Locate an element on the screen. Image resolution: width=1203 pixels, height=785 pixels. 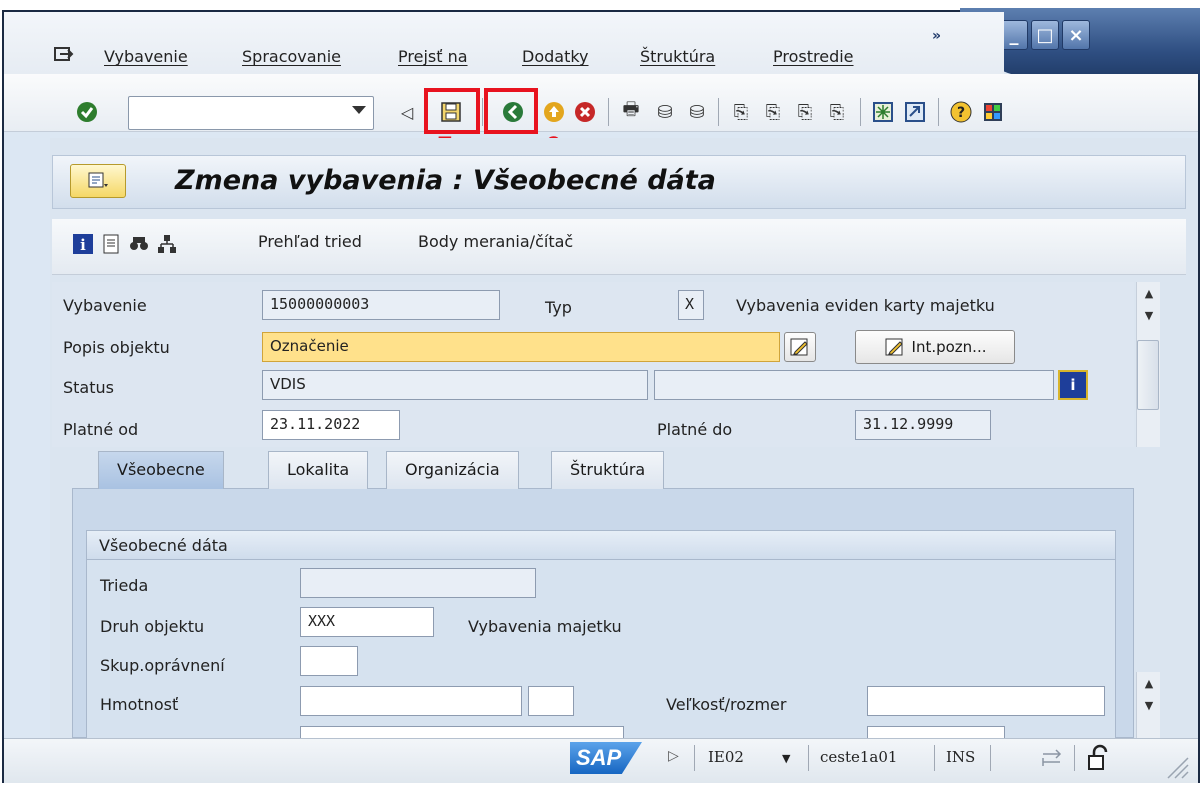
status-text-field is located at coordinates (854, 385).